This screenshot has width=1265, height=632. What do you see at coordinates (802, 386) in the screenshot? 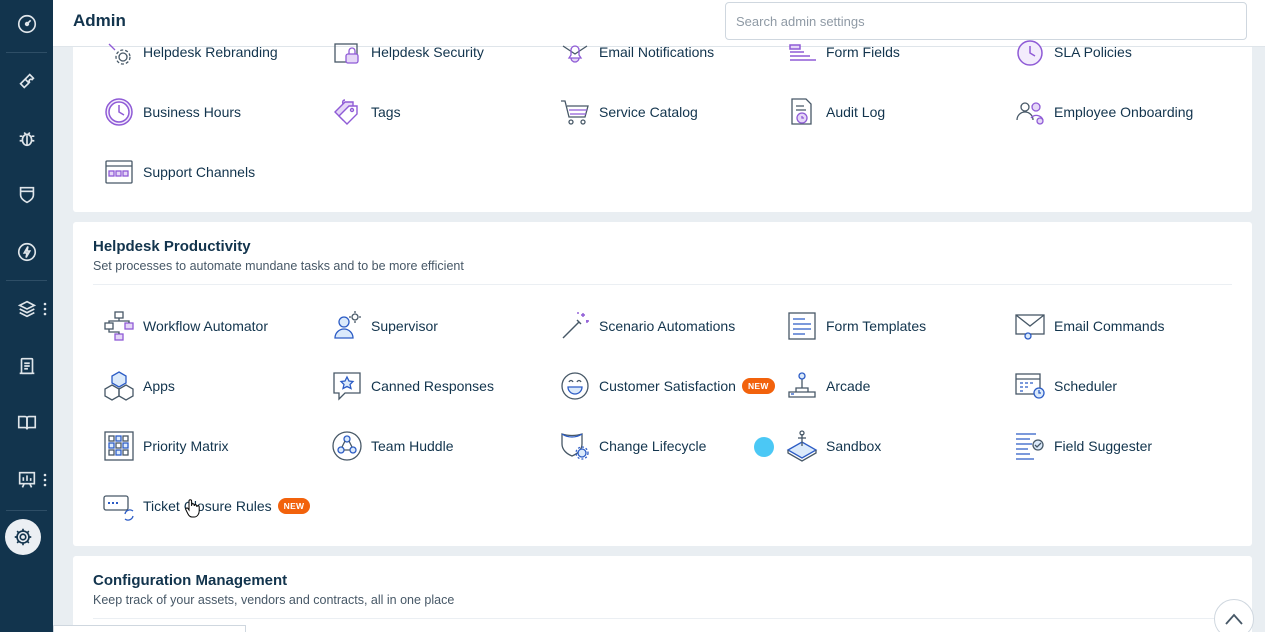
I see `joystick-icon` at bounding box center [802, 386].